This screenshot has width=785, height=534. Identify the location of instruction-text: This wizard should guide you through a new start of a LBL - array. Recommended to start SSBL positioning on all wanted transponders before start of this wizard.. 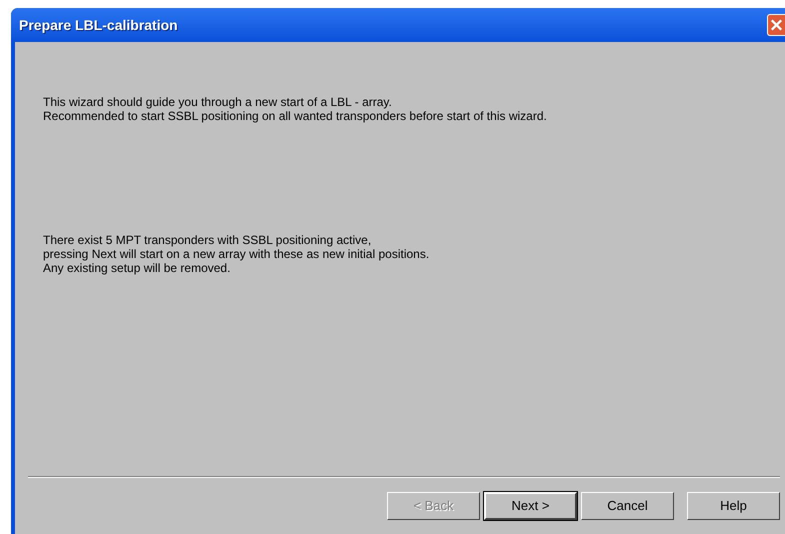
(295, 109).